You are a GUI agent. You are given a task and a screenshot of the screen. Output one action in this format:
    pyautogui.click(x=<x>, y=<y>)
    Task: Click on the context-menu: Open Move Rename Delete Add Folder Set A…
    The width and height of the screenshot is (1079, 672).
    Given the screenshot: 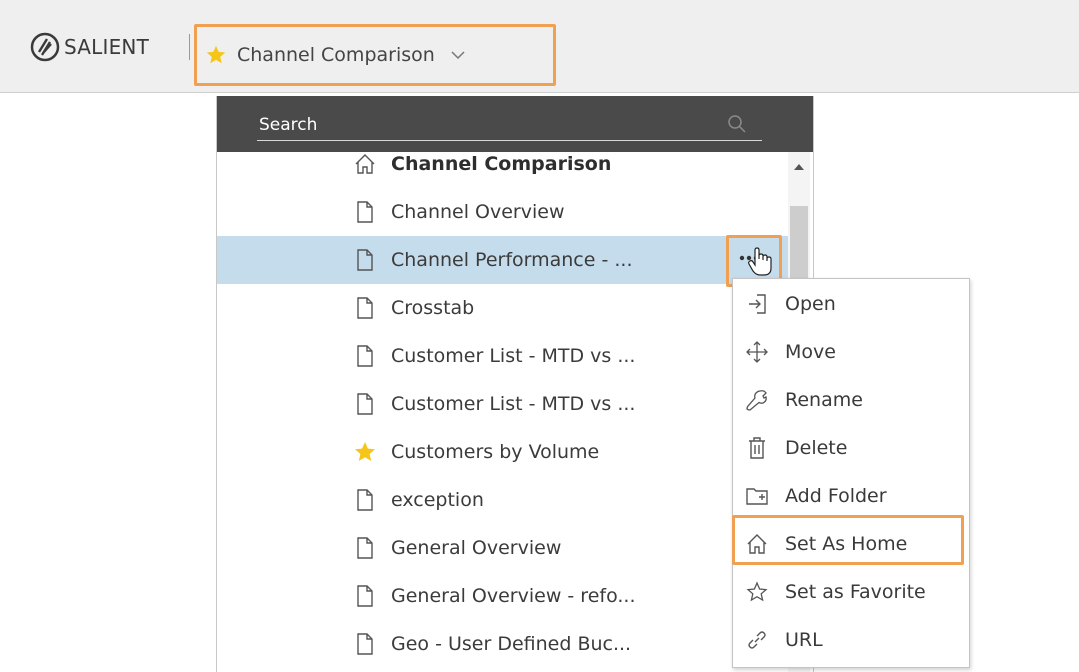 What is the action you would take?
    pyautogui.click(x=851, y=473)
    